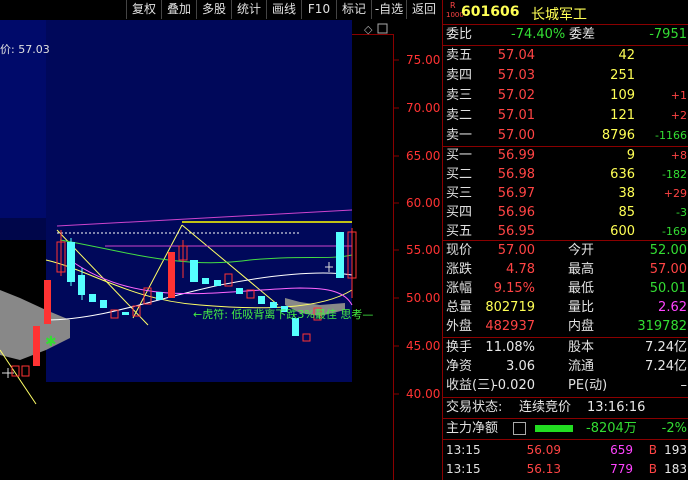  Describe the element at coordinates (248, 9) in the screenshot. I see `statistics-button: 统计` at that location.